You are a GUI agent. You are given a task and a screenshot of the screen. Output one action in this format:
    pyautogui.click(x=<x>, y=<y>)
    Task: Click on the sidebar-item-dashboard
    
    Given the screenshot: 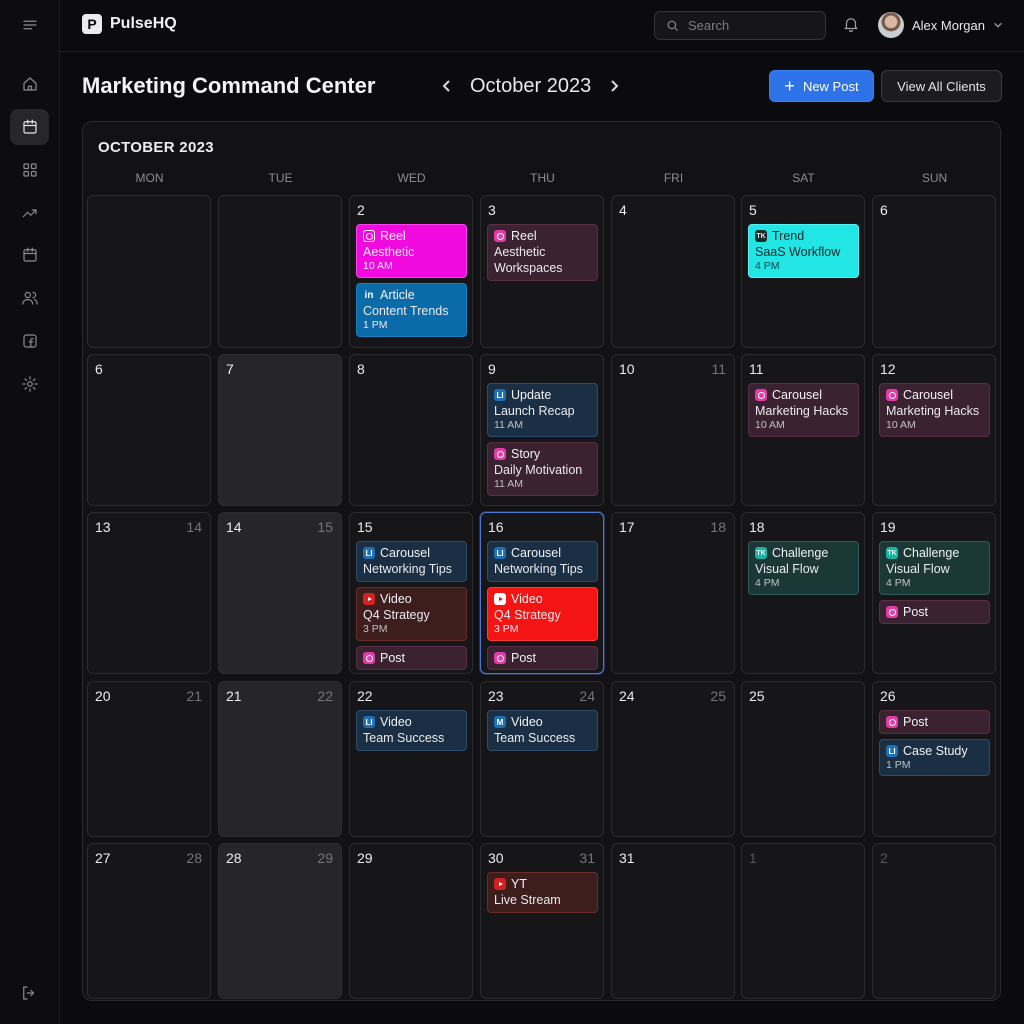 What is the action you would take?
    pyautogui.click(x=29, y=170)
    